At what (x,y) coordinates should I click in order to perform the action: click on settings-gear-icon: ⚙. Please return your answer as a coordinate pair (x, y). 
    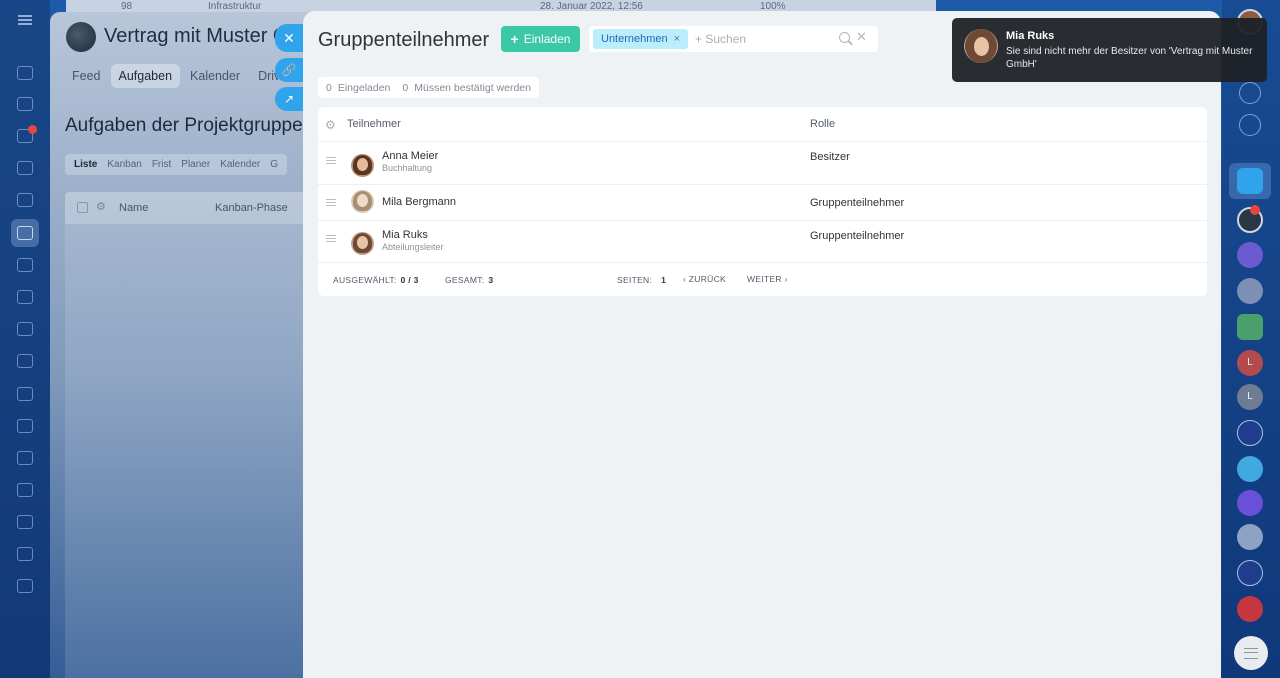
    Looking at the image, I should click on (101, 206).